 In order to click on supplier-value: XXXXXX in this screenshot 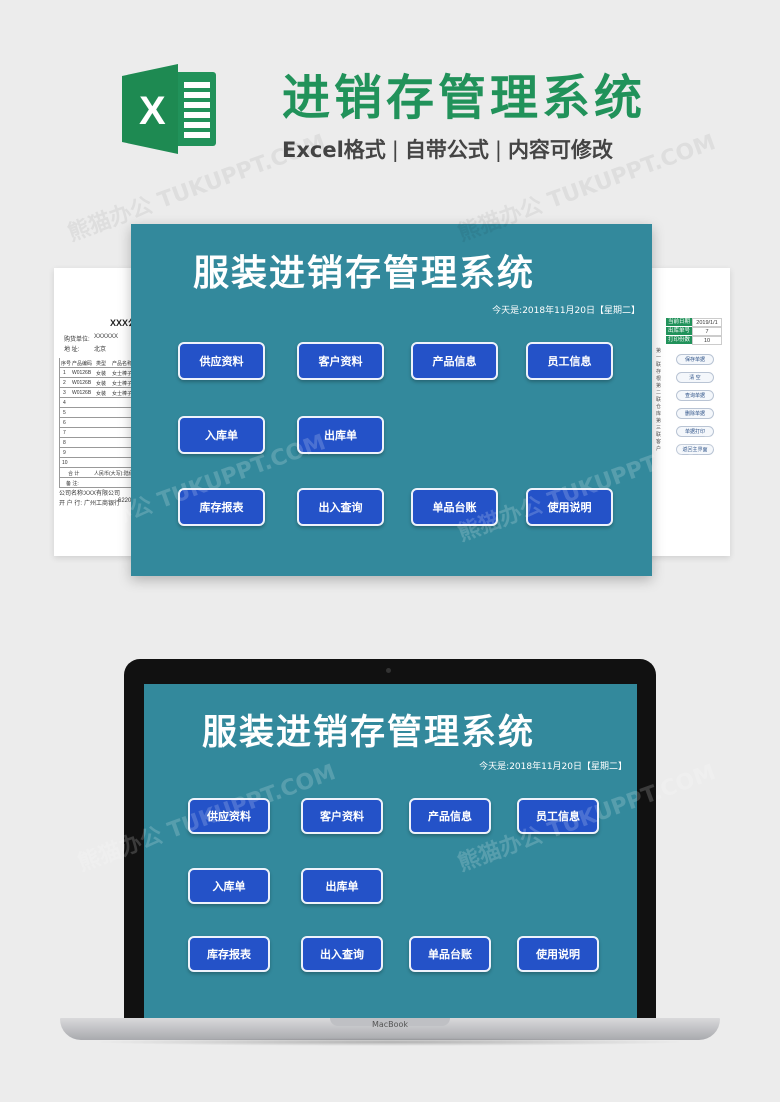, I will do `click(106, 337)`.